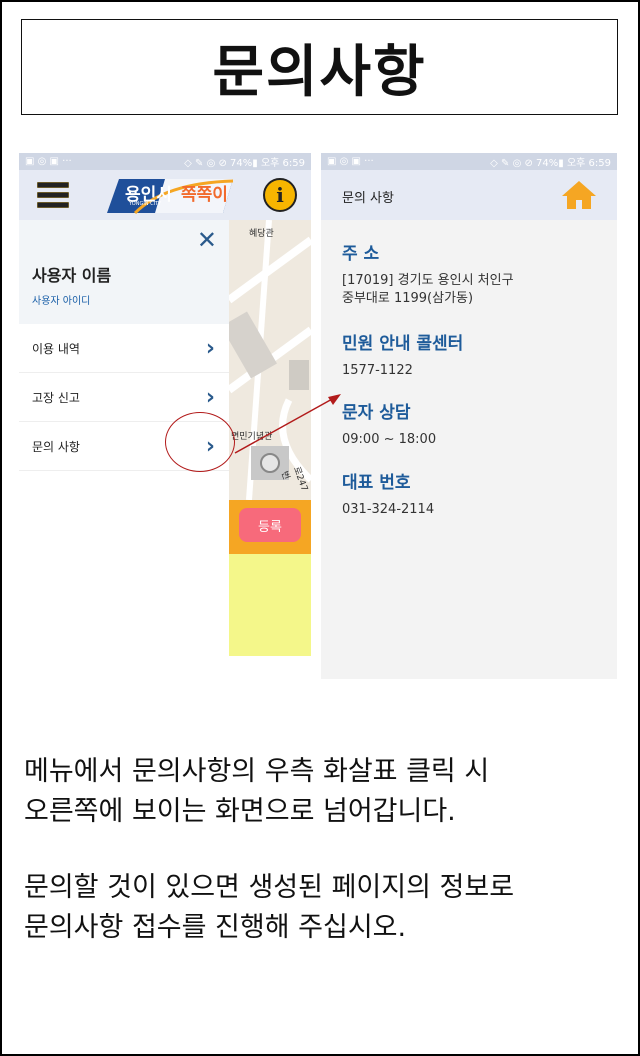 This screenshot has width=640, height=1056. Describe the element at coordinates (56, 446) in the screenshot. I see `drawer-item-label: 문의 사항` at that location.